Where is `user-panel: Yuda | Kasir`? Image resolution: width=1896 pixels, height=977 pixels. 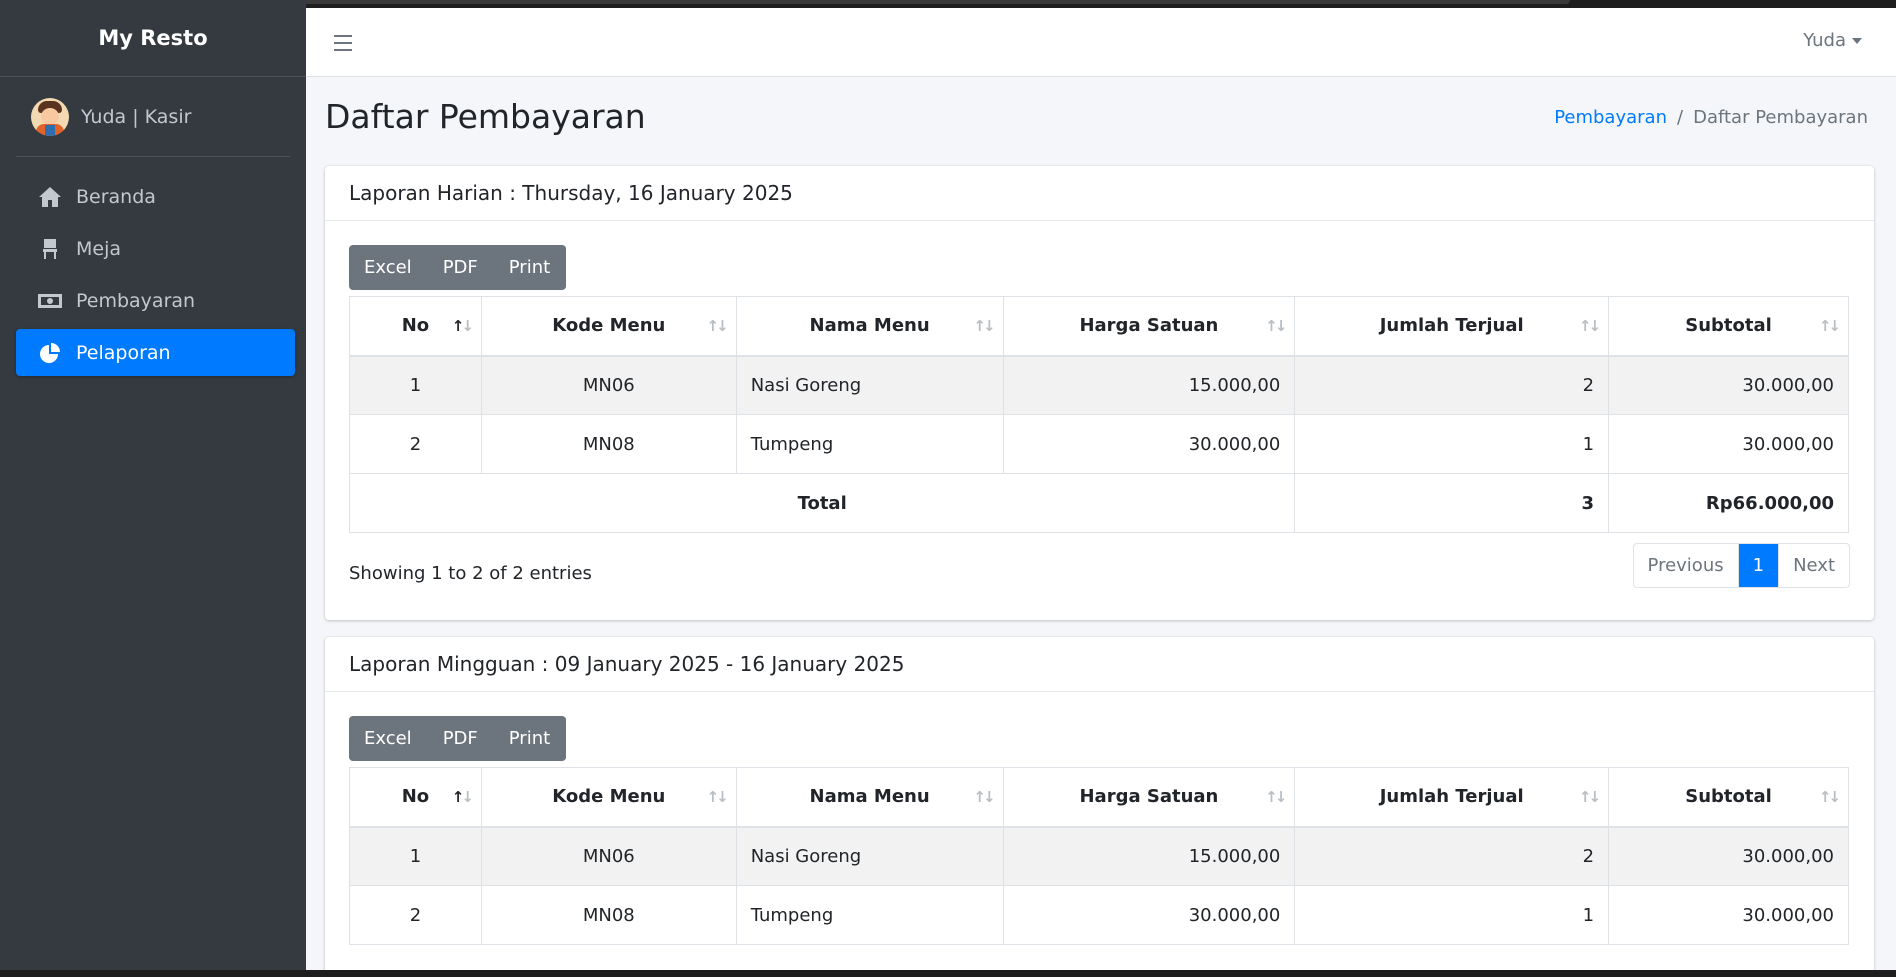
user-panel: Yuda | Kasir is located at coordinates (153, 117).